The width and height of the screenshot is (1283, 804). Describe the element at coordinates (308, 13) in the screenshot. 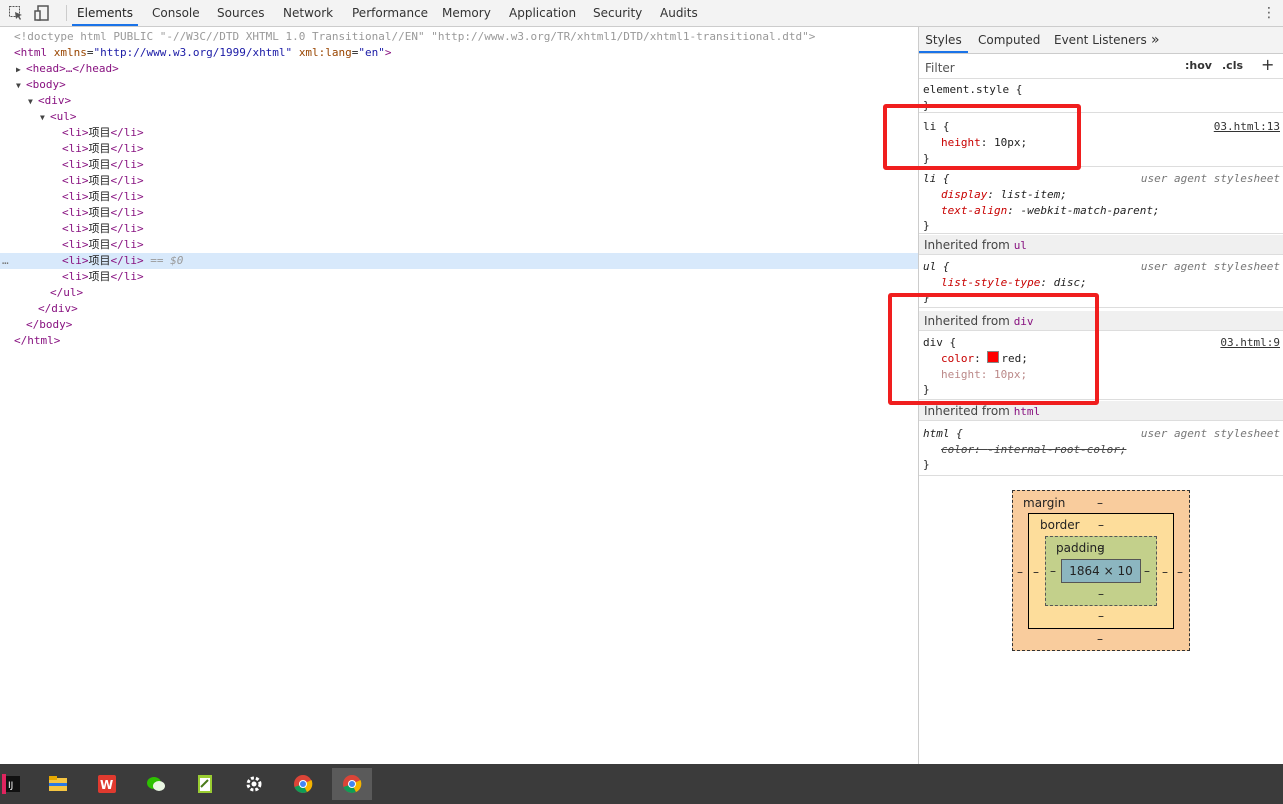

I see `tab-network: Network` at that location.